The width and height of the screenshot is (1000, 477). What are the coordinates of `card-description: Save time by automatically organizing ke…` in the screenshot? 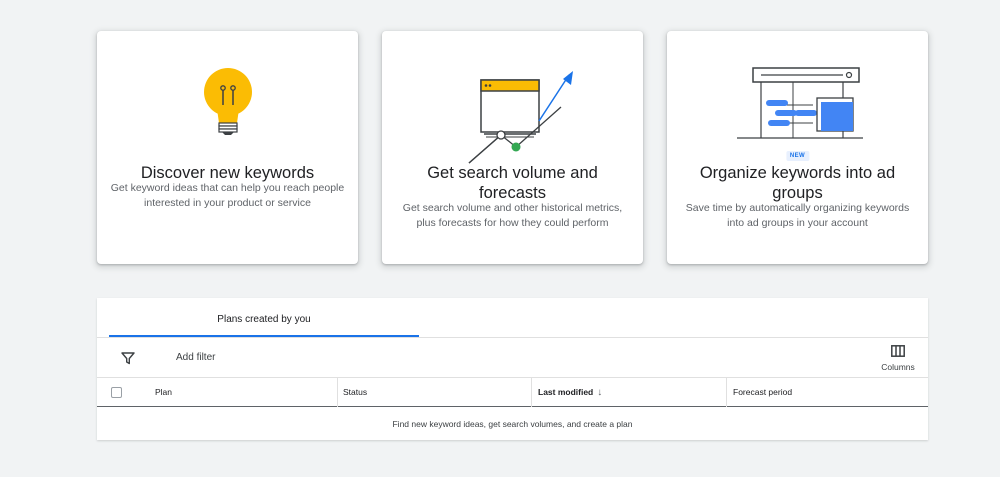 It's located at (797, 215).